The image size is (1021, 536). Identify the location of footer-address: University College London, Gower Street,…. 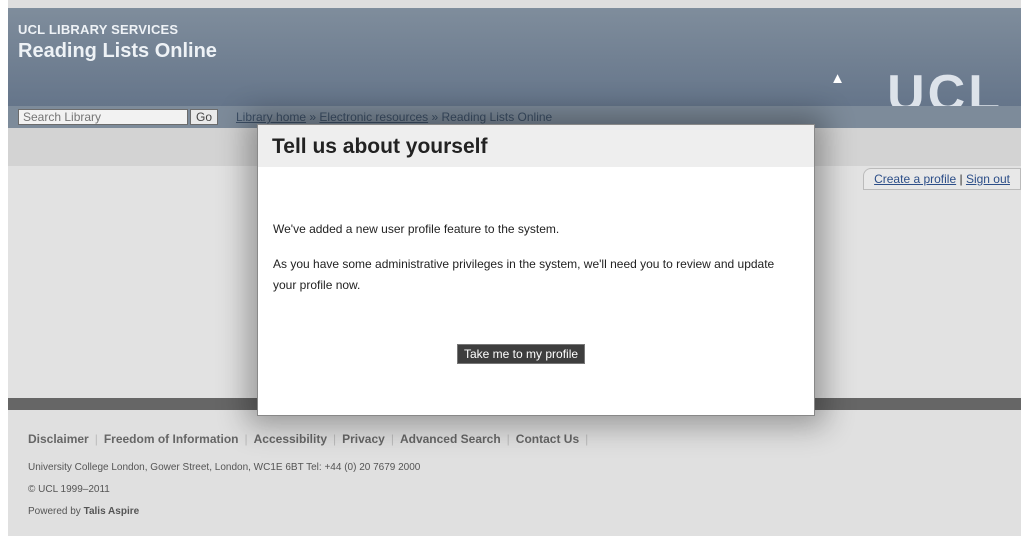
(224, 467).